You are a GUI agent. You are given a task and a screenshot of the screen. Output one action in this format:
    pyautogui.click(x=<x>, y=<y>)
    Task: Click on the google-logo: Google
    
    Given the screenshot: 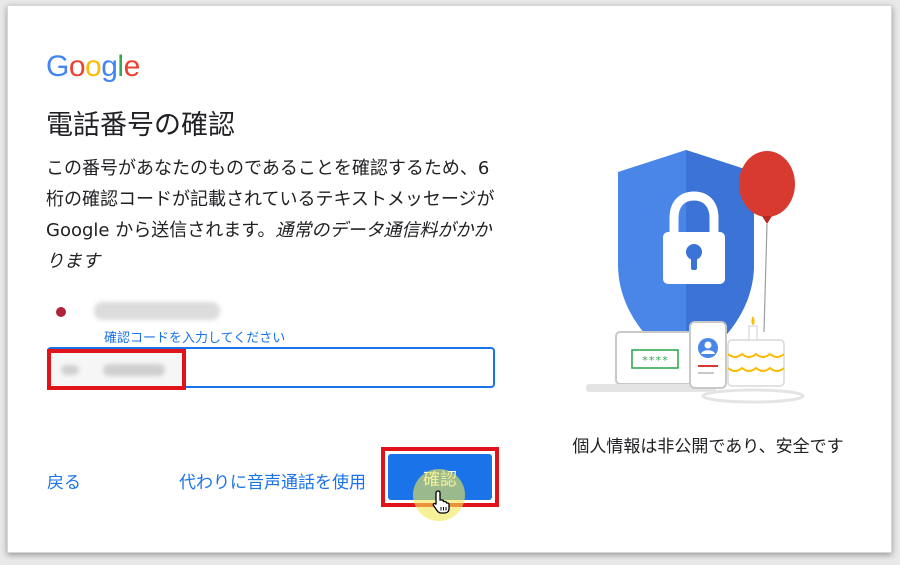 What is the action you would take?
    pyautogui.click(x=93, y=67)
    